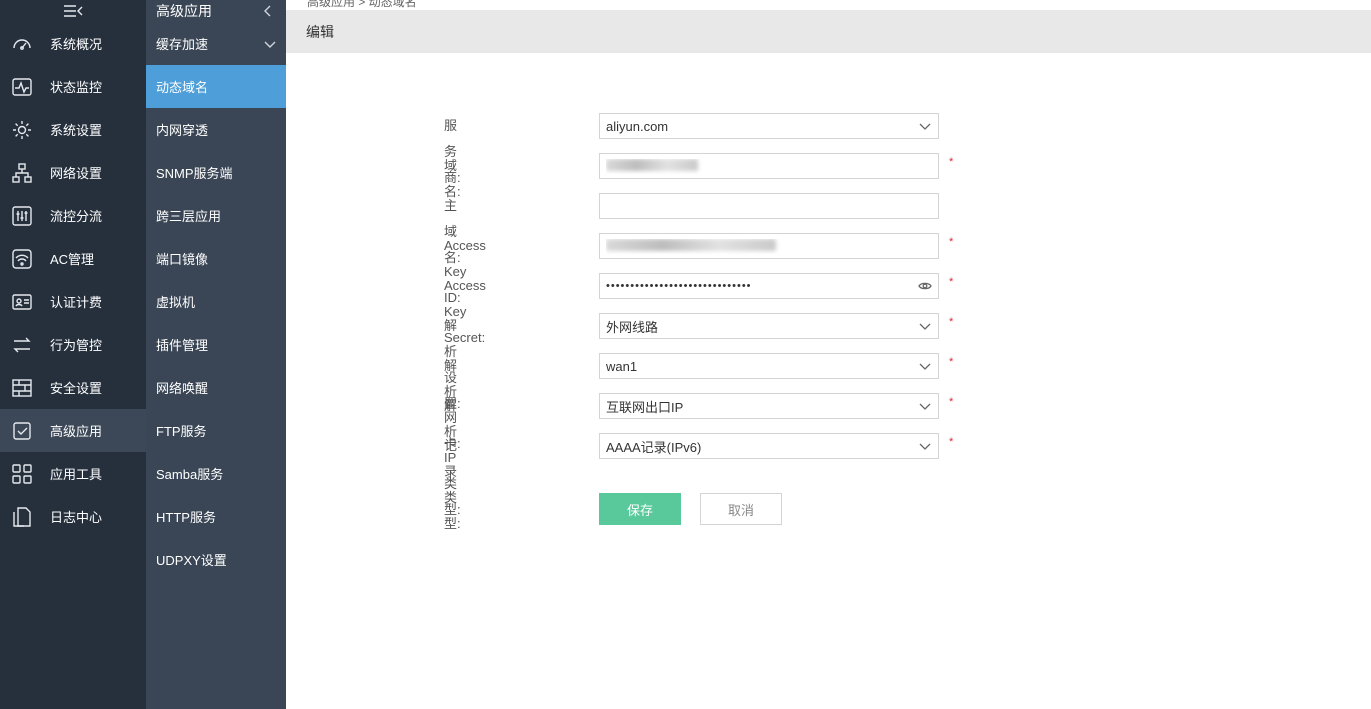 The width and height of the screenshot is (1371, 709). I want to click on submenu-item-label: FTP服务, so click(181, 431).